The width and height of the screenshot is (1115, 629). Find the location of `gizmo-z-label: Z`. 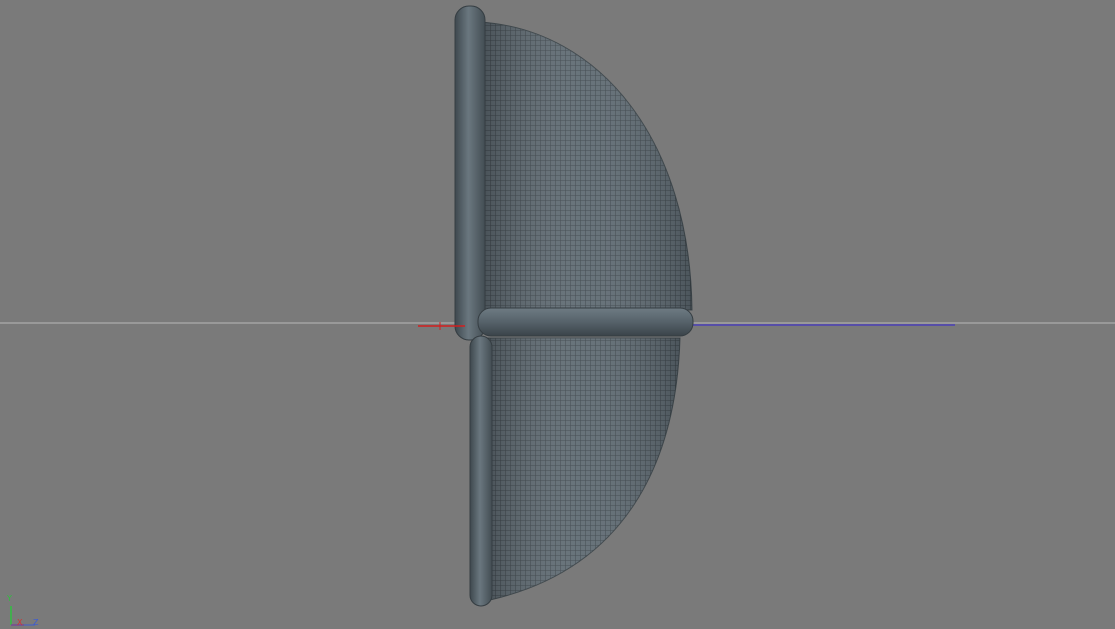

gizmo-z-label: Z is located at coordinates (36, 622).